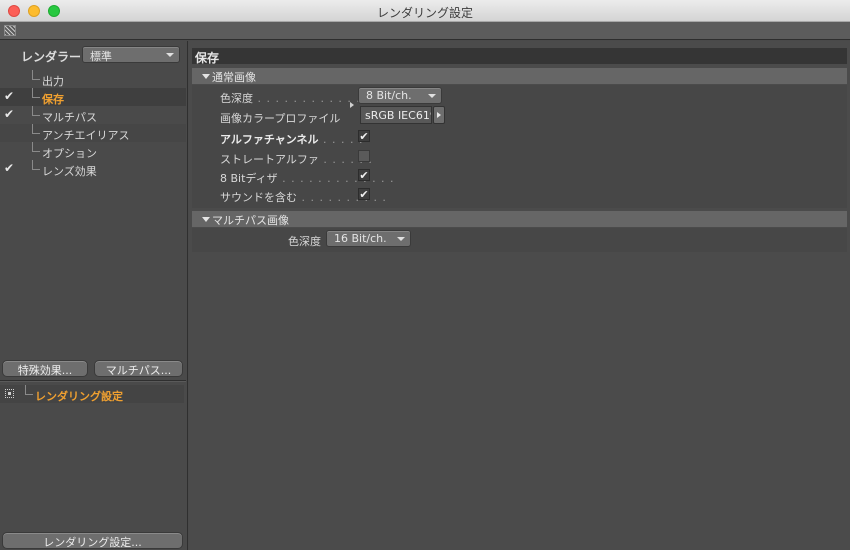 The width and height of the screenshot is (850, 550). I want to click on color-depth-label-text: 色深度, so click(236, 98).